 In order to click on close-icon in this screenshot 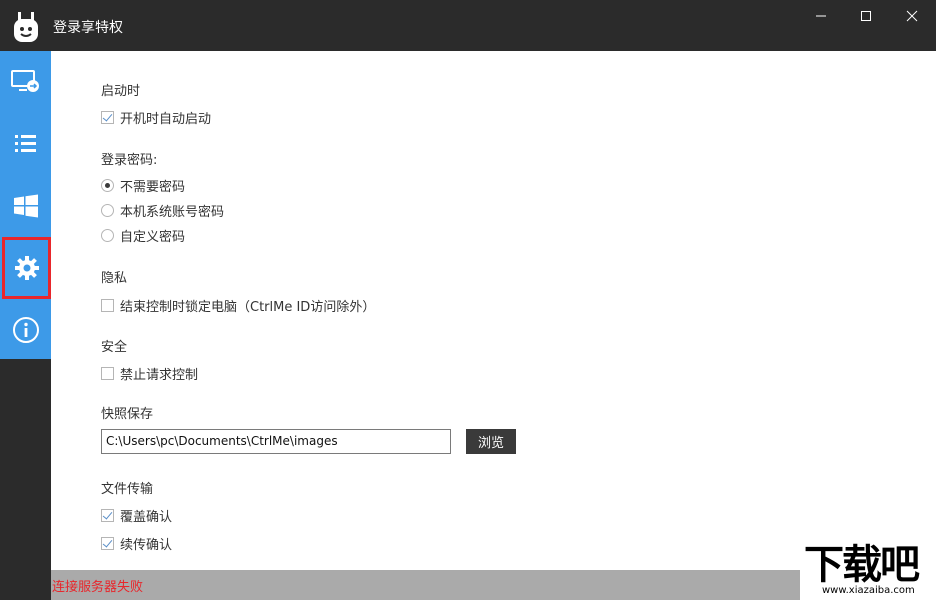, I will do `click(912, 16)`.